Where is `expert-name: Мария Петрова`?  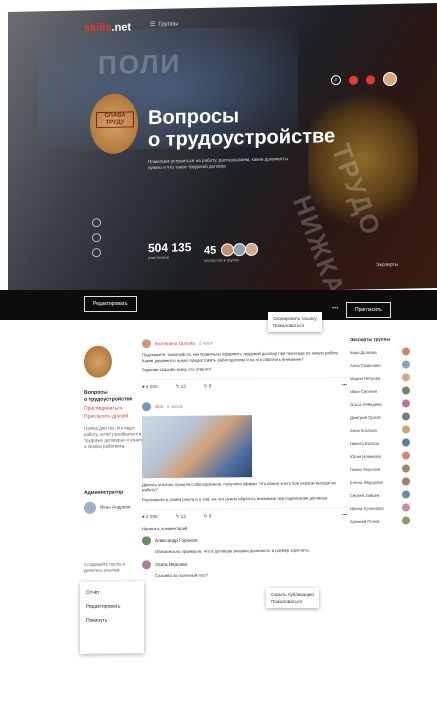
expert-name: Мария Петрова is located at coordinates (365, 377).